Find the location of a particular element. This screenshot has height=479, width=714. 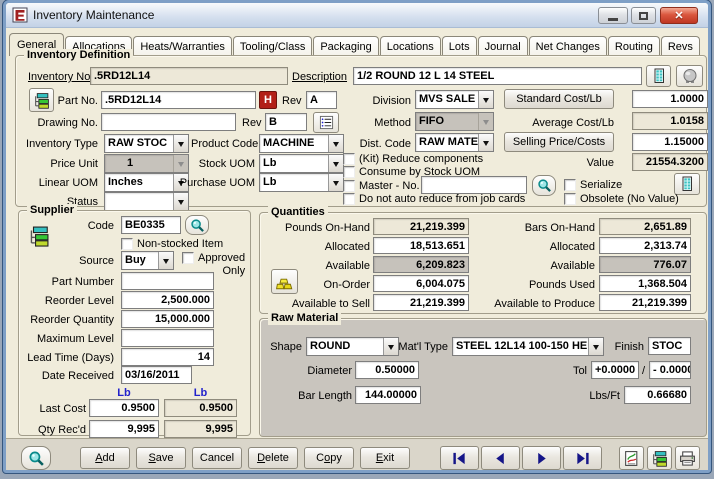

drawing-no-field is located at coordinates (168, 122).